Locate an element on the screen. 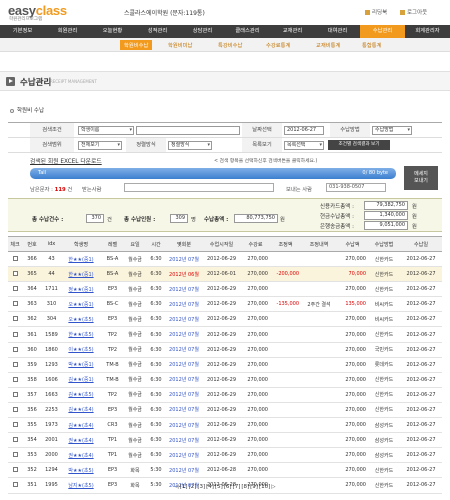  logout-link: 로그아웃 is located at coordinates (413, 12).